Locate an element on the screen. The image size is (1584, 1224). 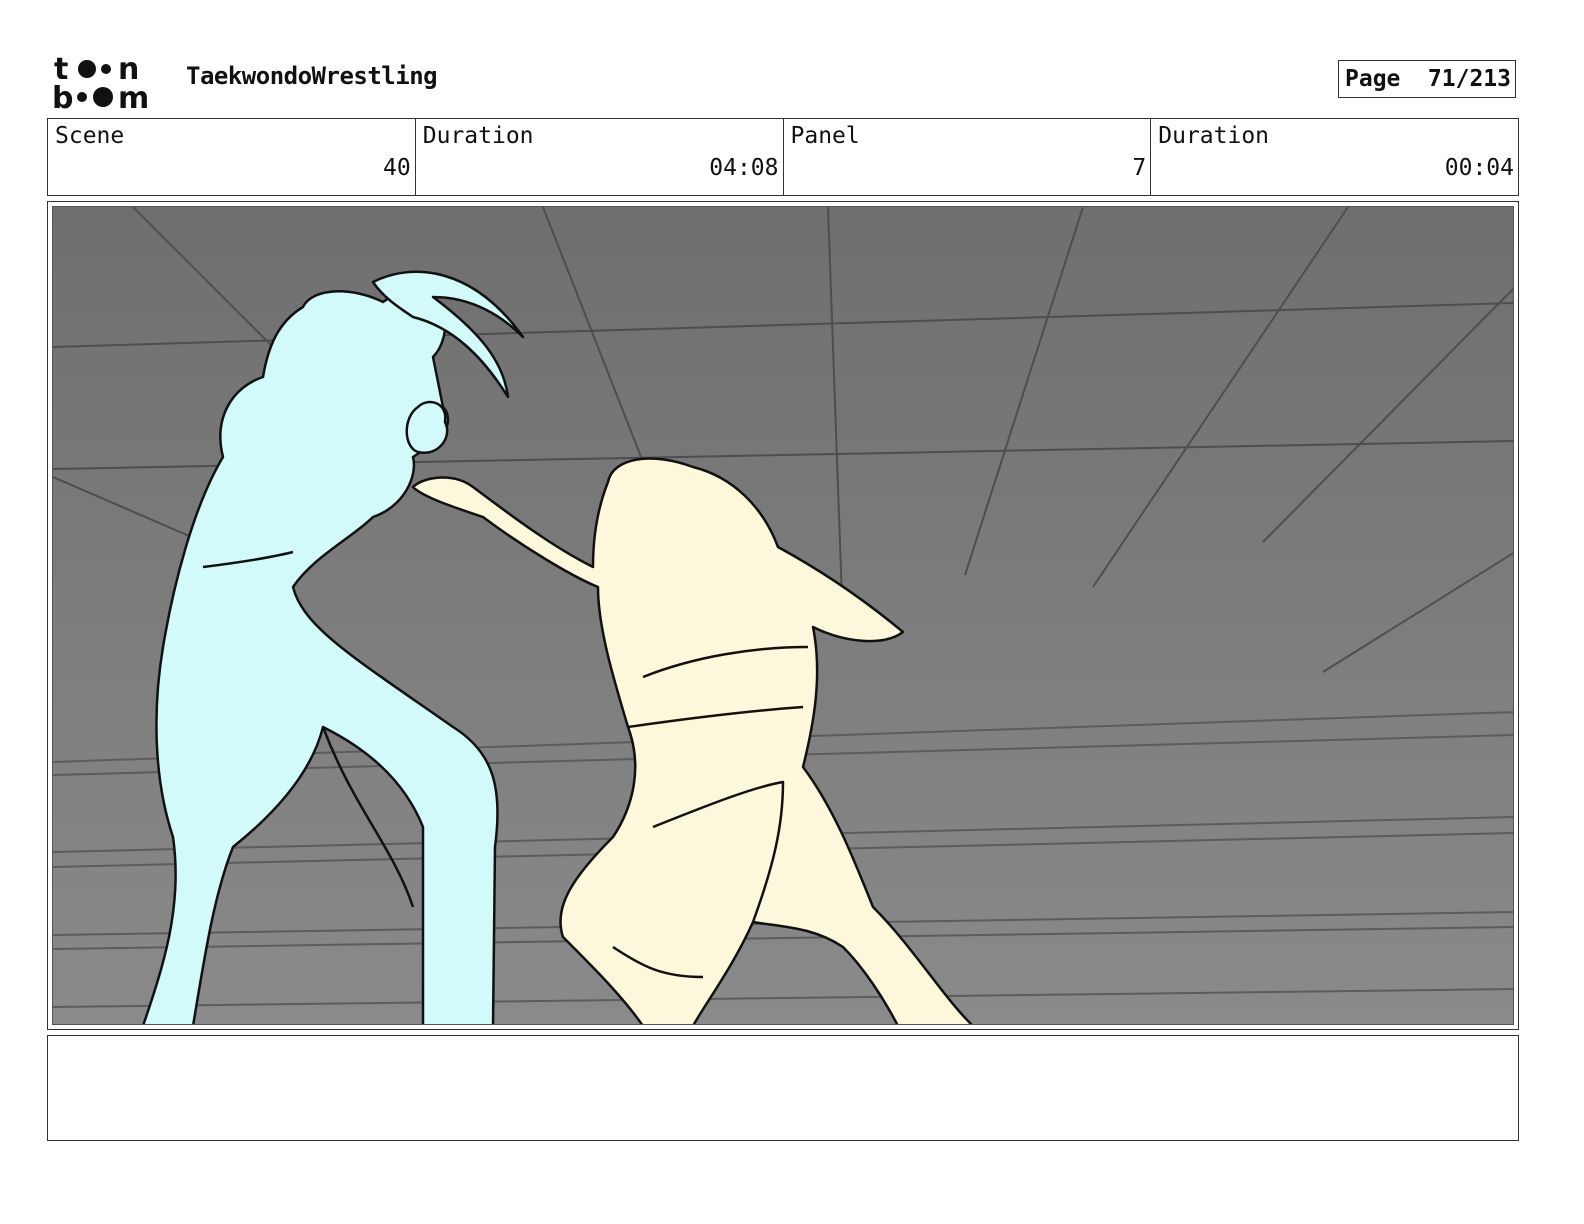
svg-text: m is located at coordinates (133, 95).